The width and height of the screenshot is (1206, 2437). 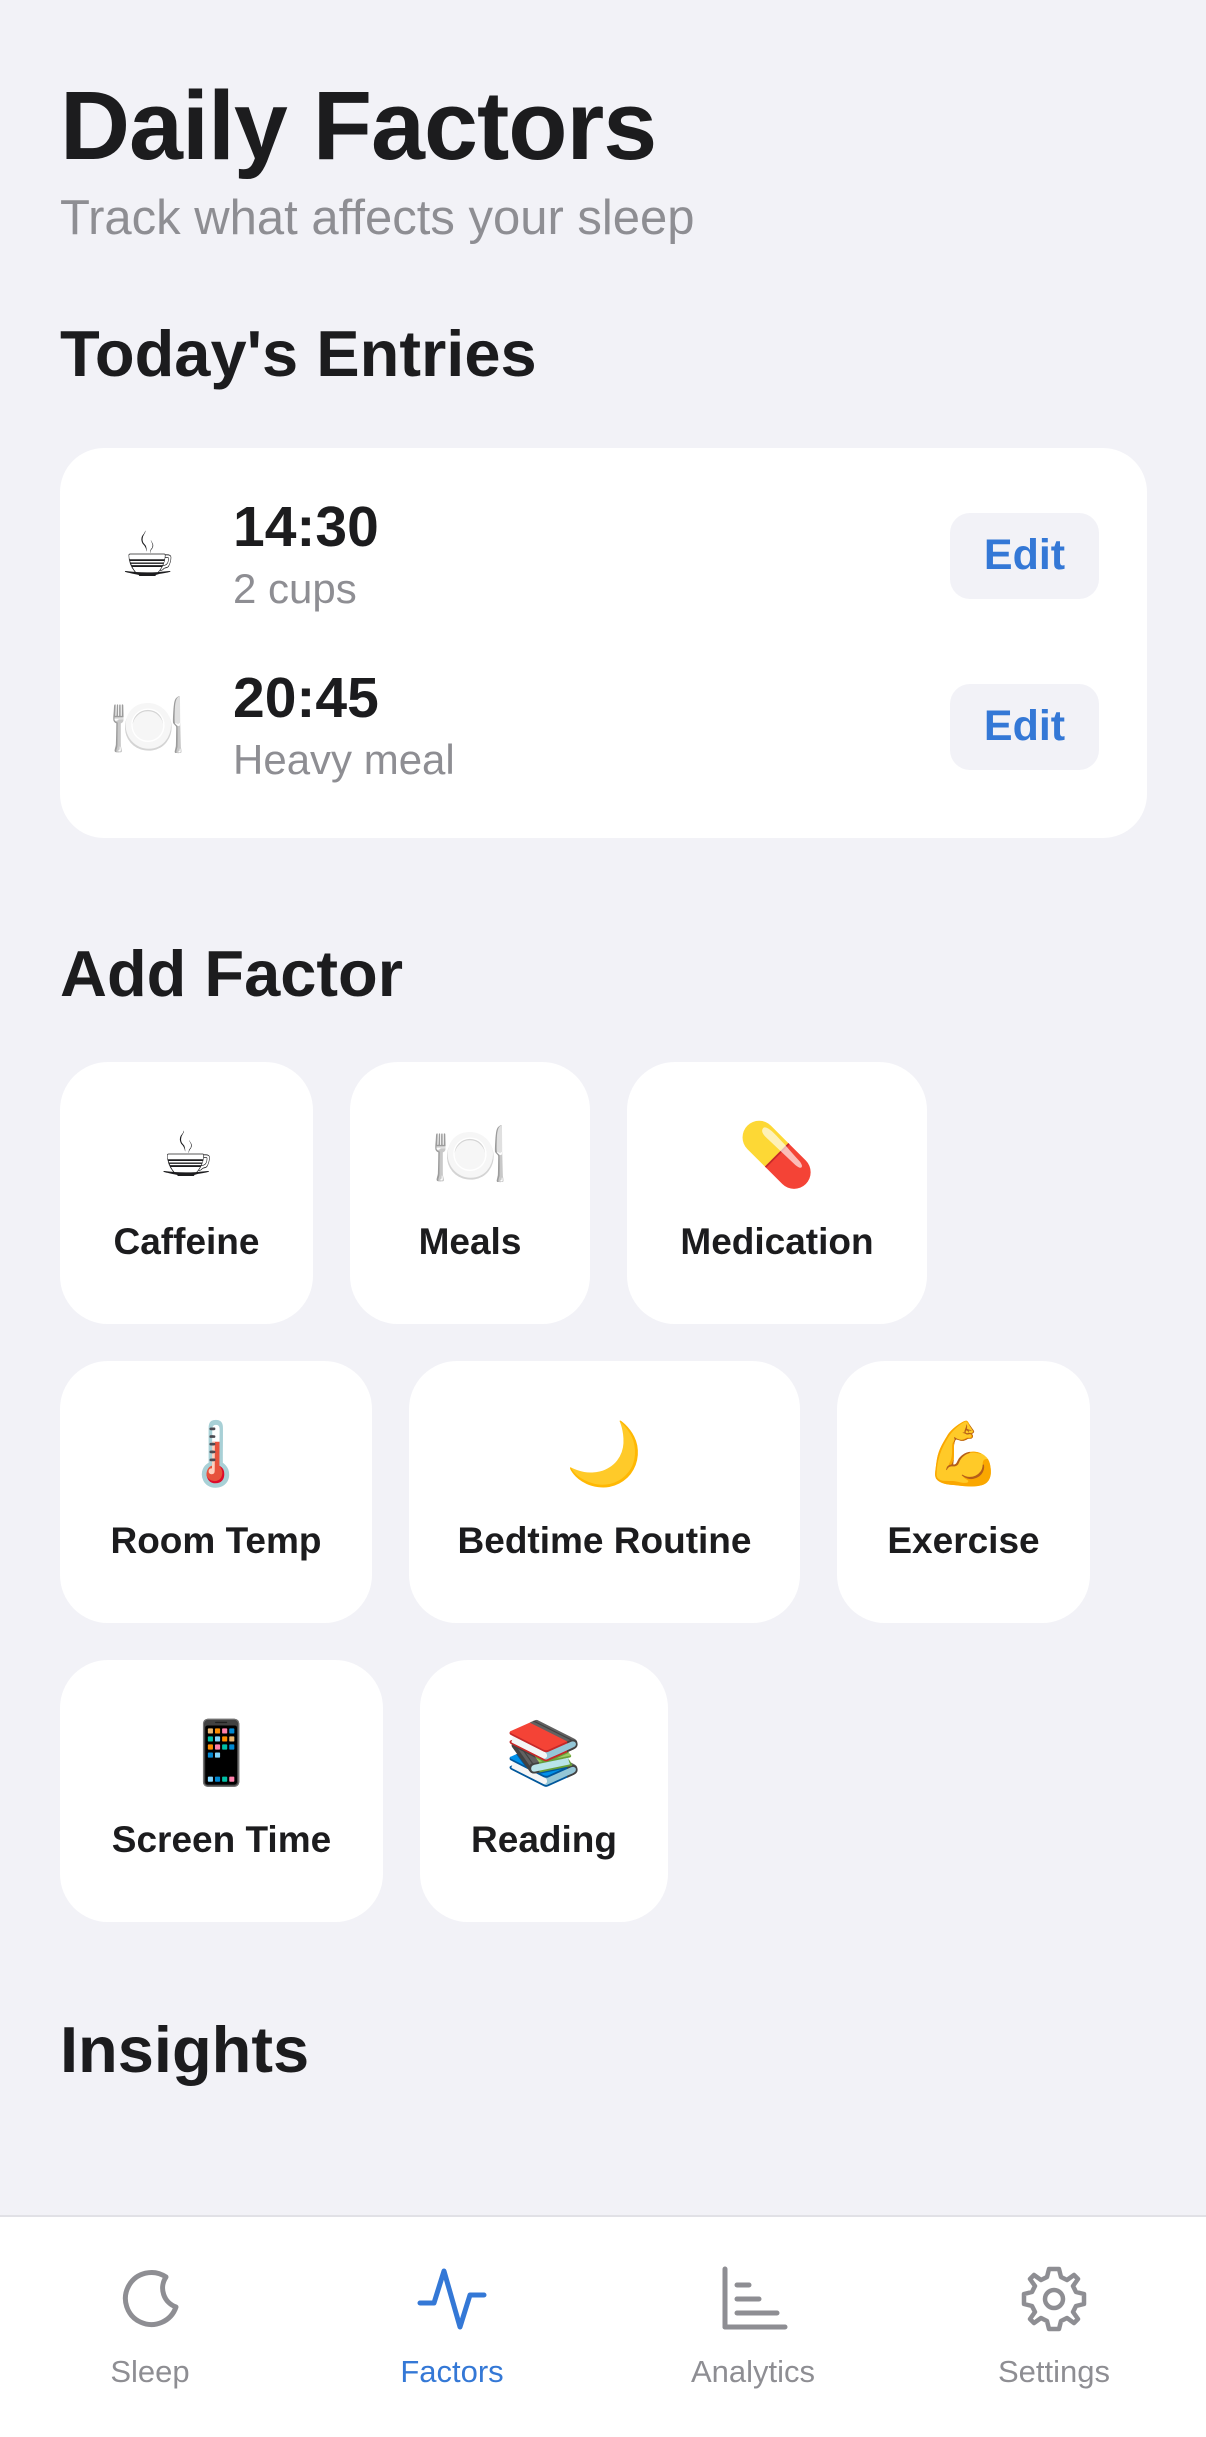 What do you see at coordinates (470, 1193) in the screenshot?
I see `factor-button-meals: 🍽️ Meals` at bounding box center [470, 1193].